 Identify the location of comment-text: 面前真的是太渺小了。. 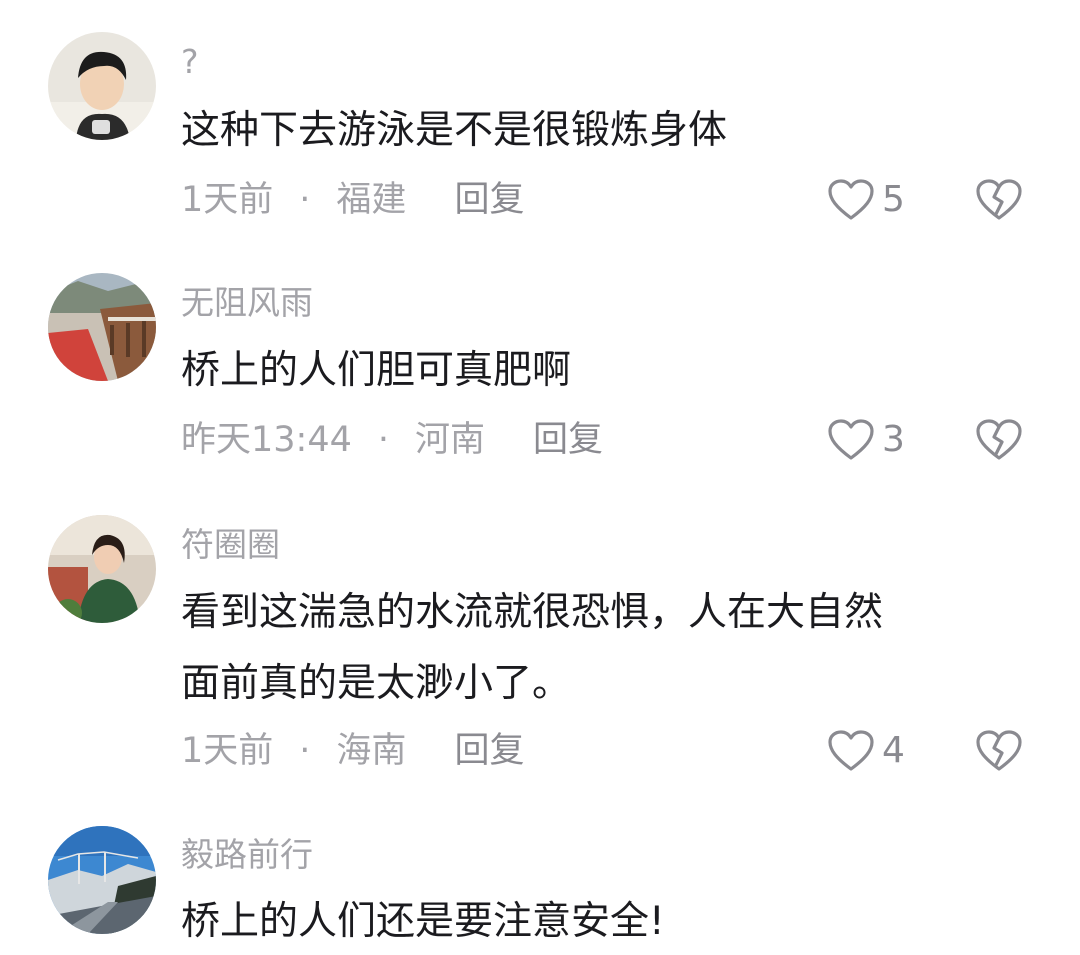
(376, 683).